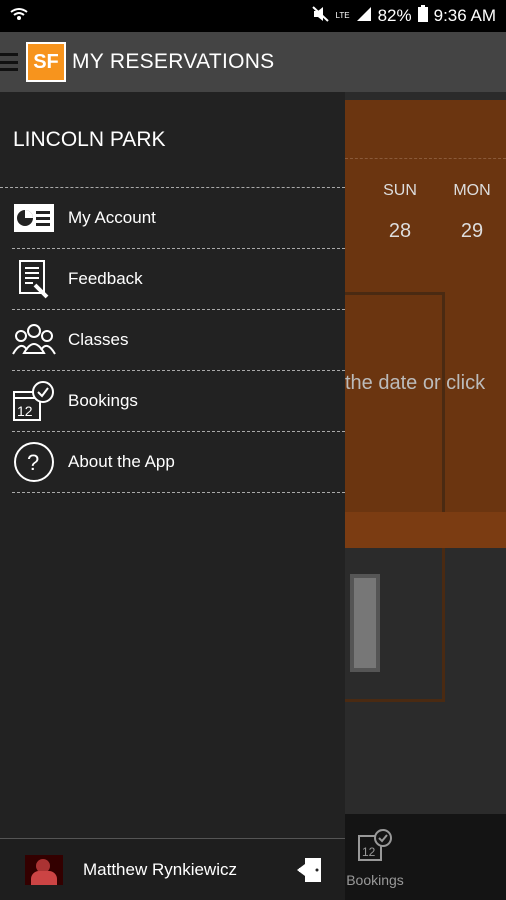  What do you see at coordinates (472, 231) in the screenshot?
I see `date-cell: 29` at bounding box center [472, 231].